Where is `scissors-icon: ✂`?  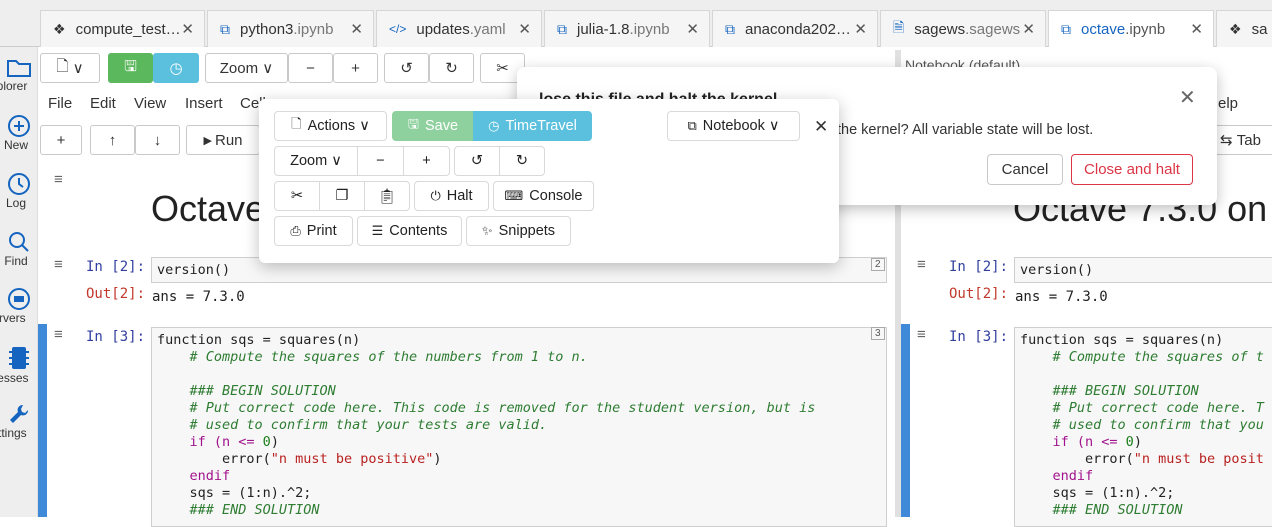
scissors-icon: ✂ is located at coordinates (502, 68).